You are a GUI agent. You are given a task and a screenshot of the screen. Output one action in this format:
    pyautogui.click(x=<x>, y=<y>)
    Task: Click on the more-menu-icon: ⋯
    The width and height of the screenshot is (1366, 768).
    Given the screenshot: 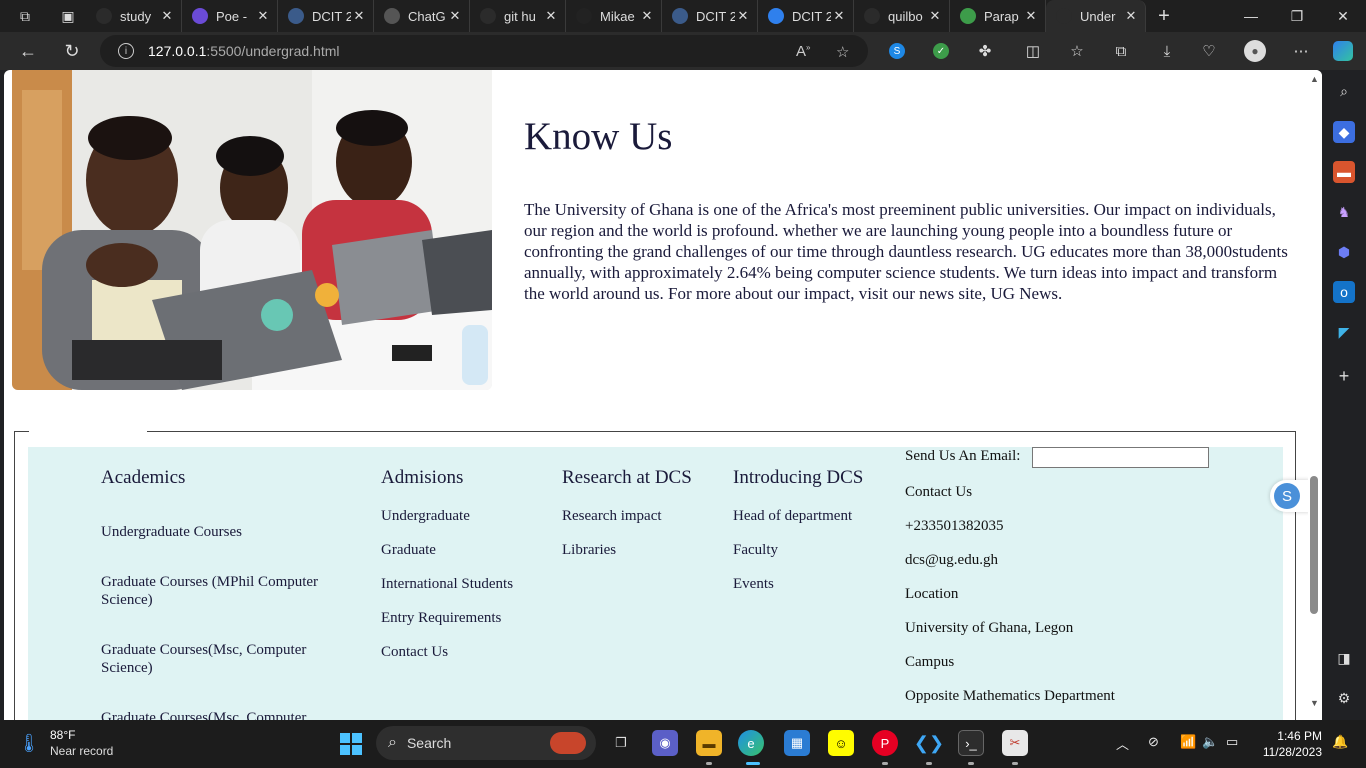 What is the action you would take?
    pyautogui.click(x=1301, y=51)
    